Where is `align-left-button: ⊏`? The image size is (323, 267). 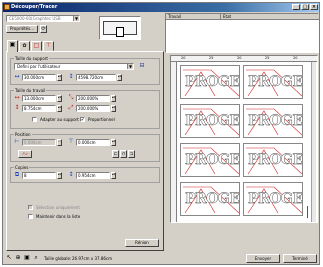 align-left-button: ⊏ is located at coordinates (115, 154).